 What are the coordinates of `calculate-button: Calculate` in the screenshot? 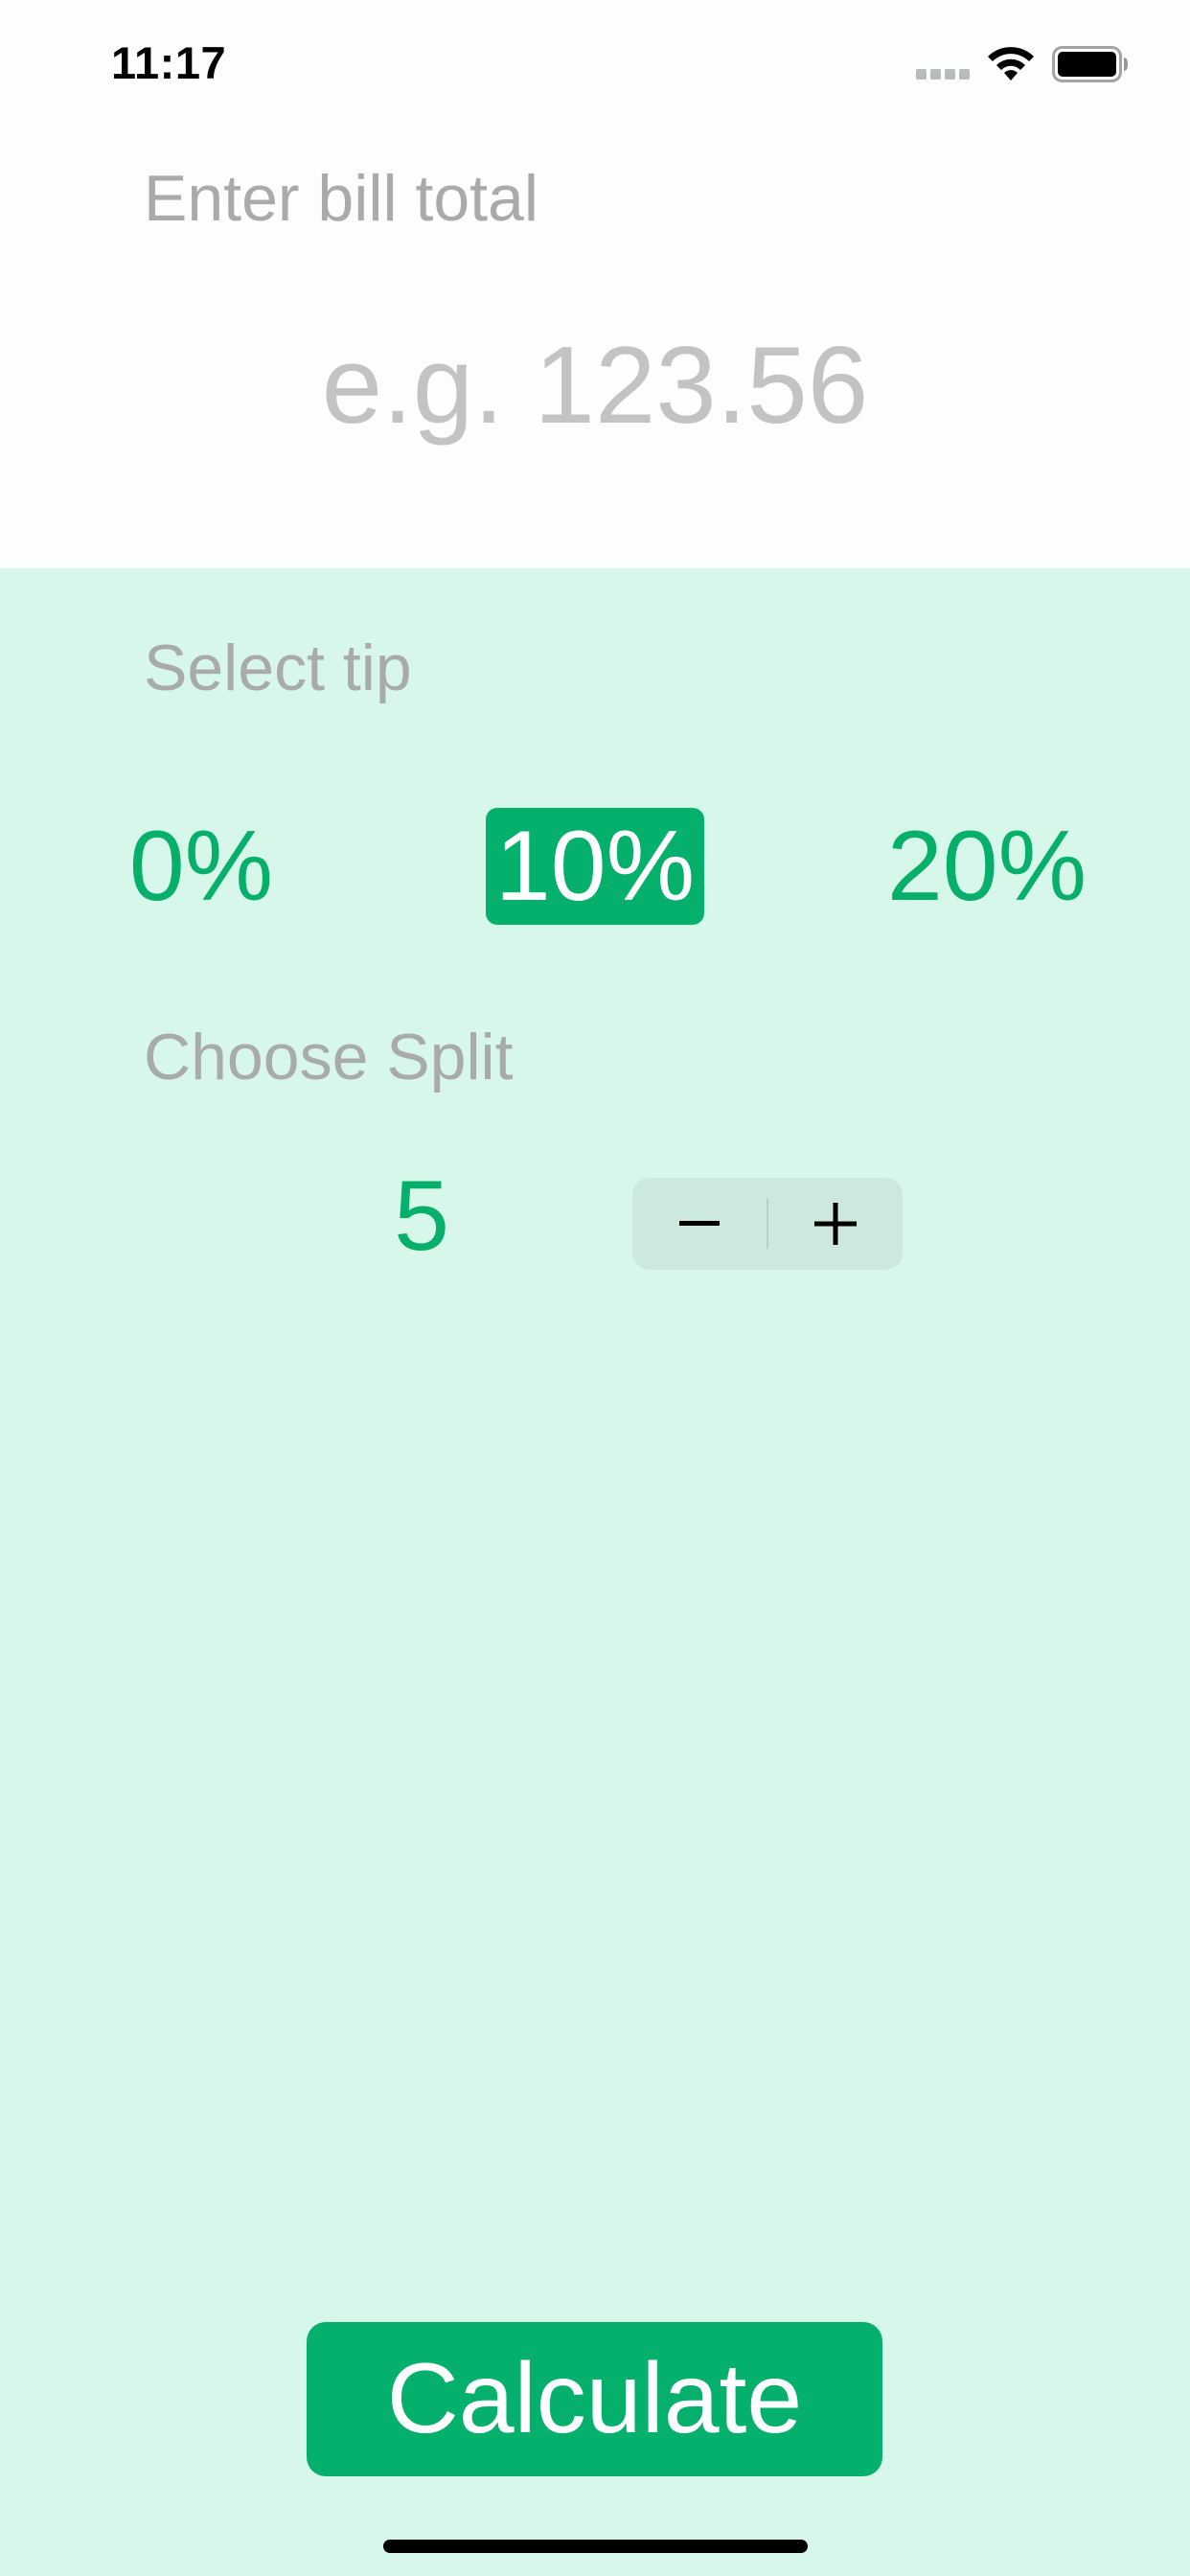 It's located at (594, 2399).